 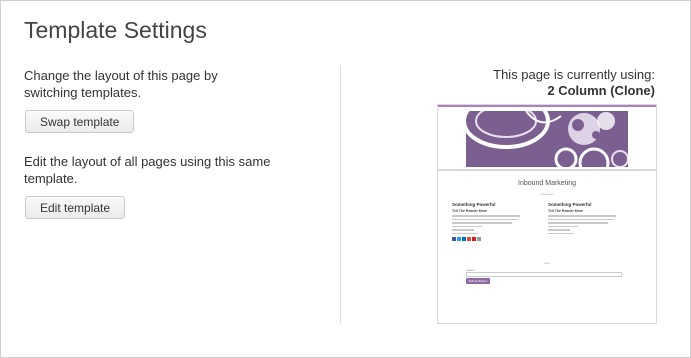 I want to click on preview-top-accent, so click(x=547, y=106).